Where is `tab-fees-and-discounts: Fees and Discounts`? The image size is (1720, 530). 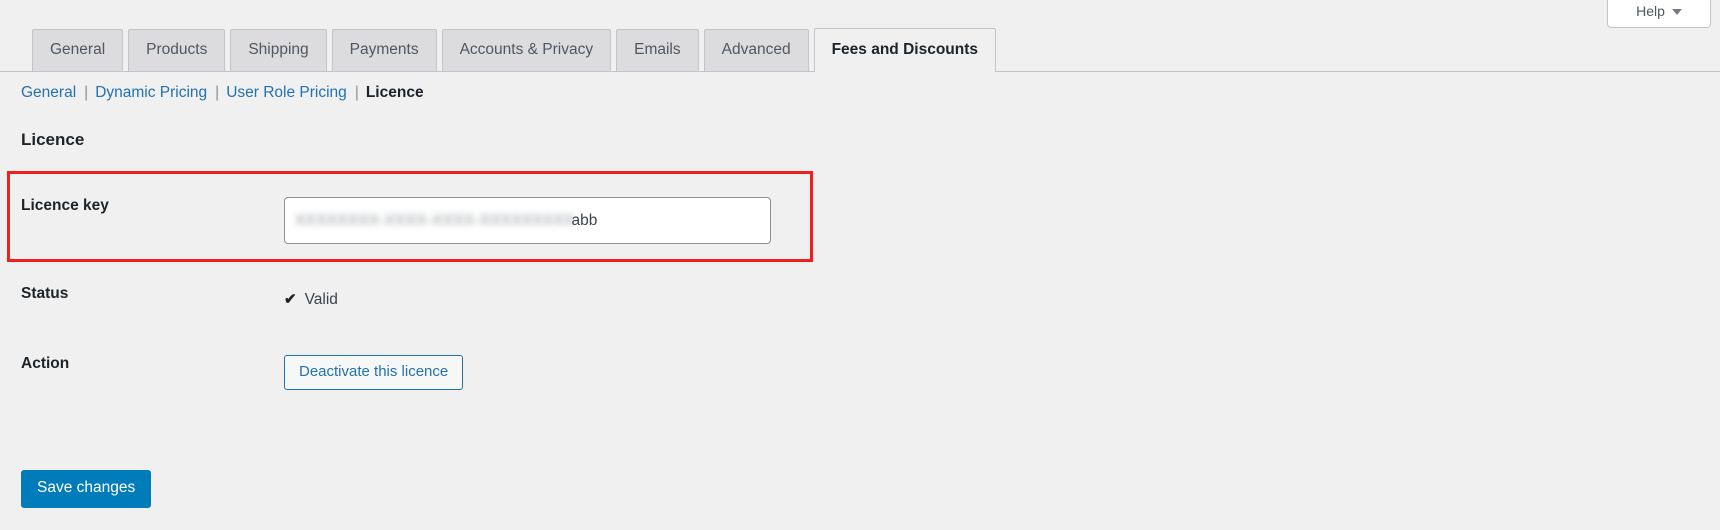
tab-fees-and-discounts: Fees and Discounts is located at coordinates (905, 50).